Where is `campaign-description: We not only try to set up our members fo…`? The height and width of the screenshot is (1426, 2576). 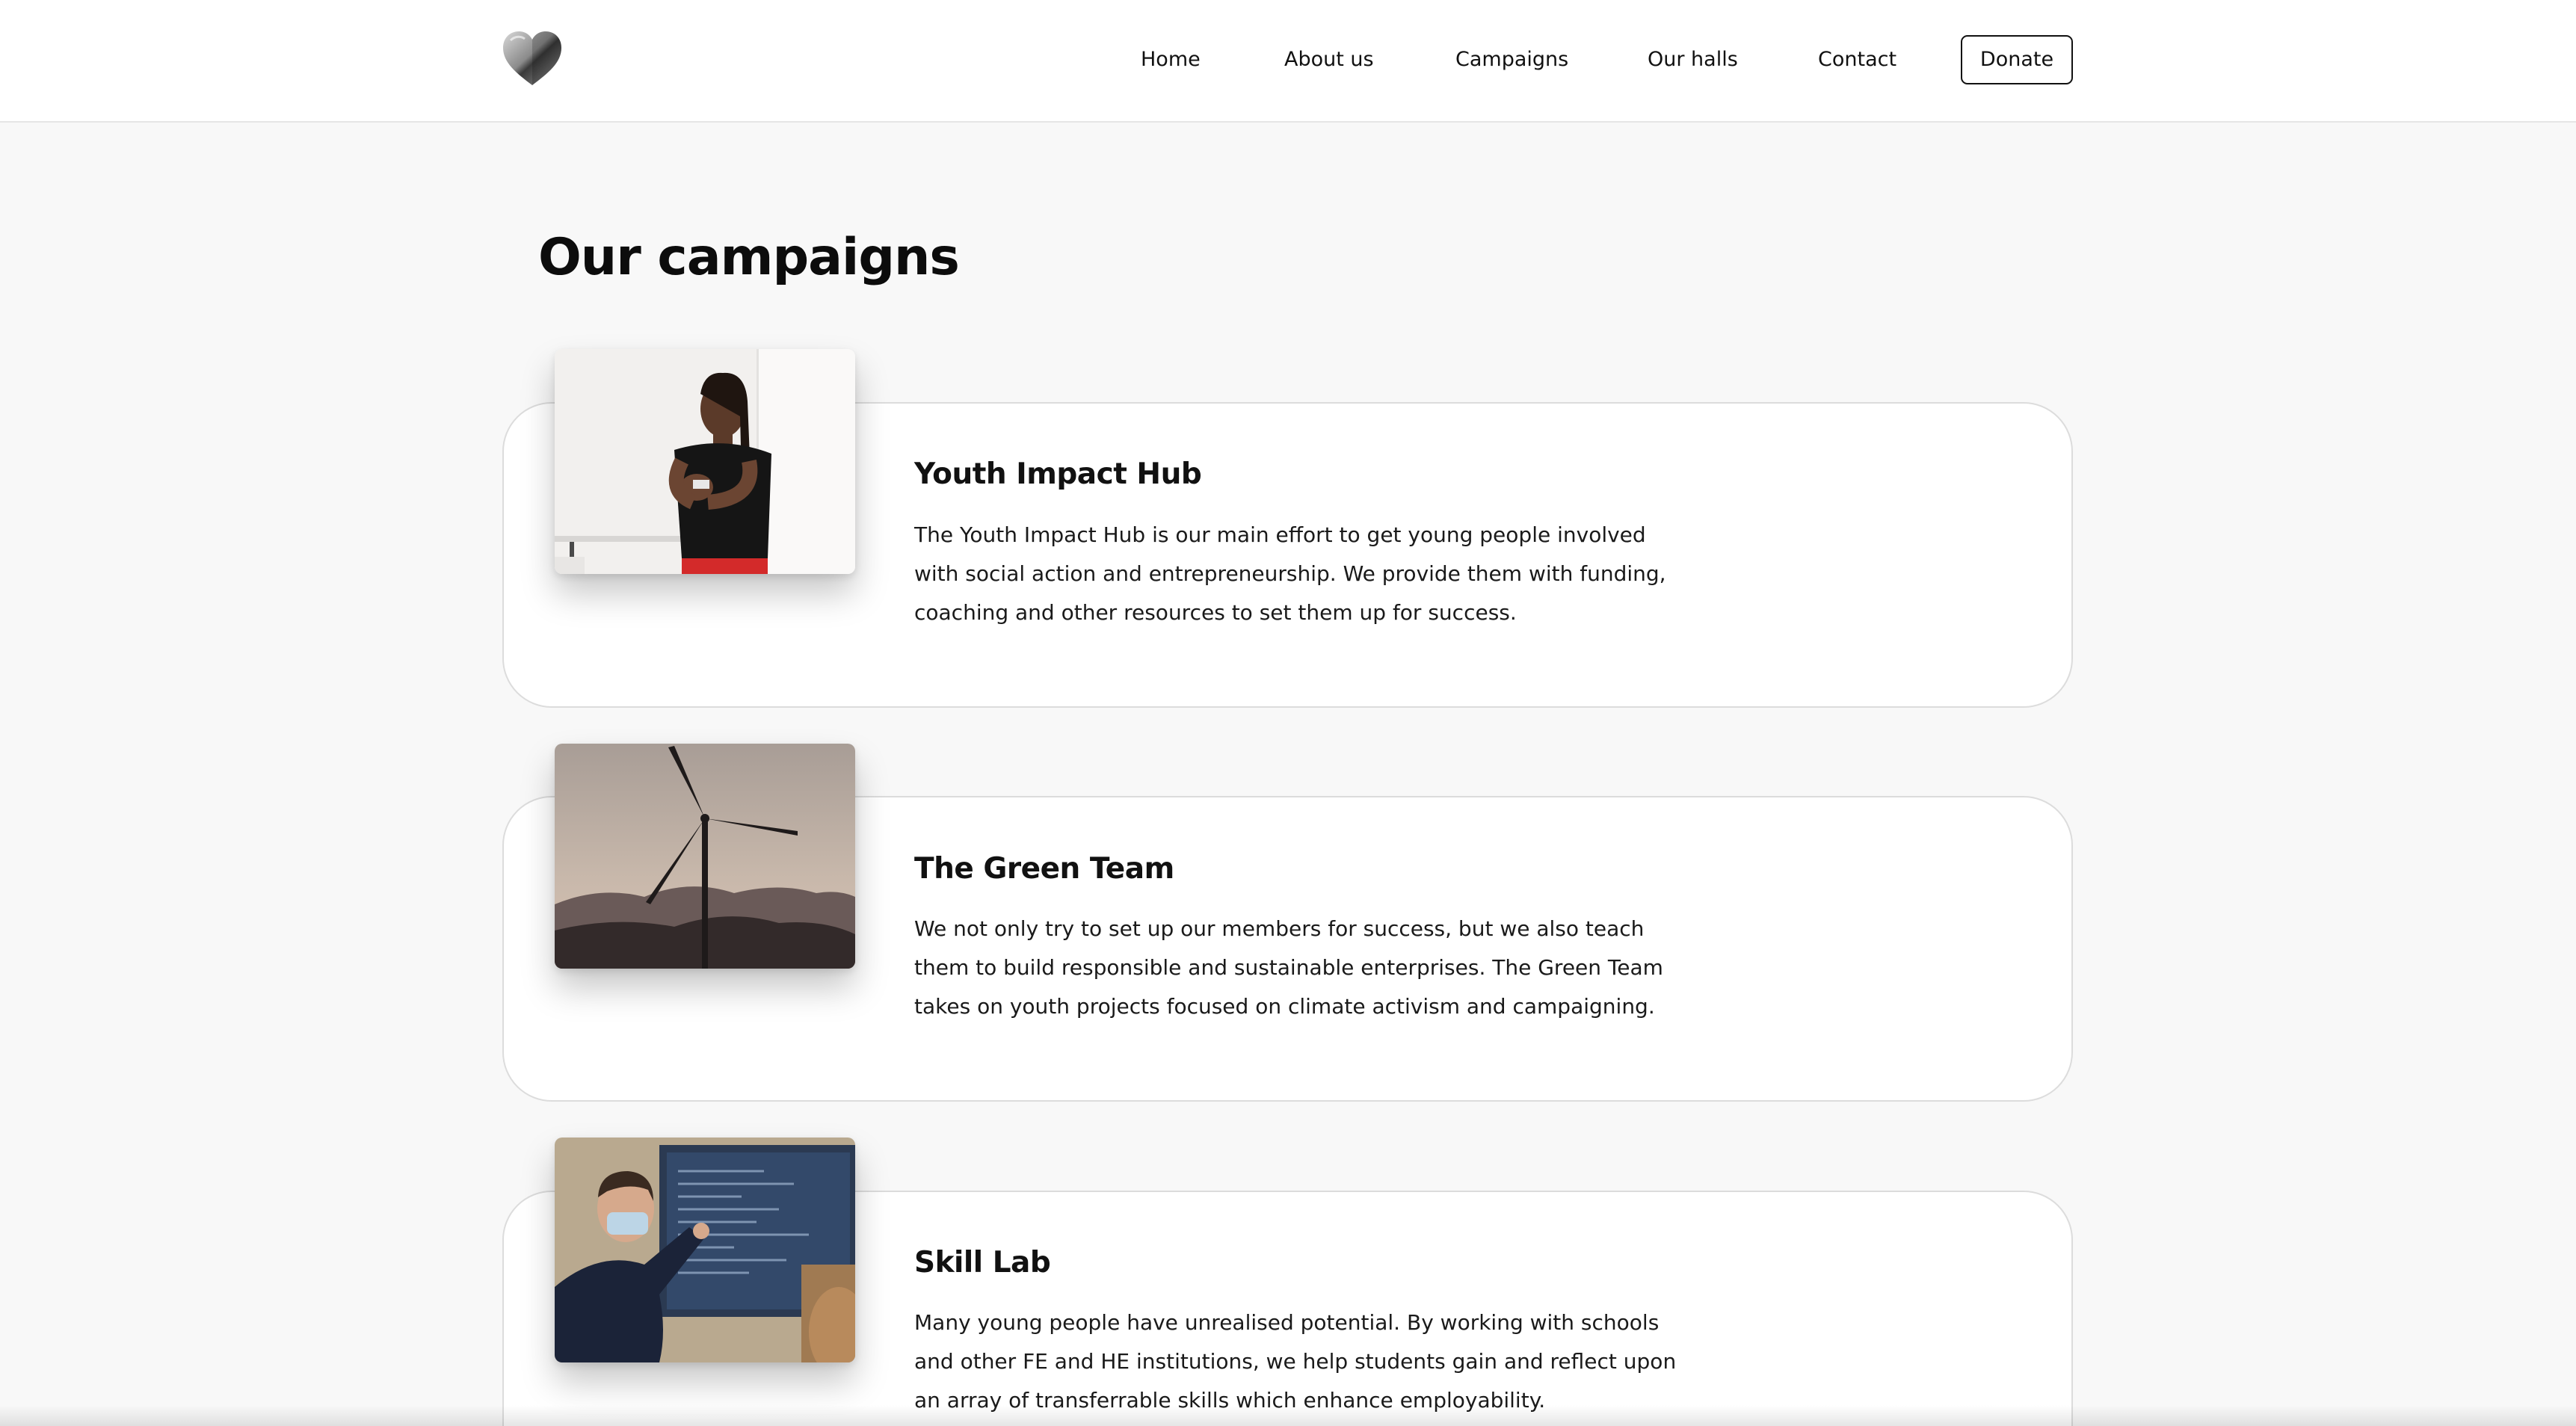 campaign-description: We not only try to set up our members fo… is located at coordinates (1288, 967).